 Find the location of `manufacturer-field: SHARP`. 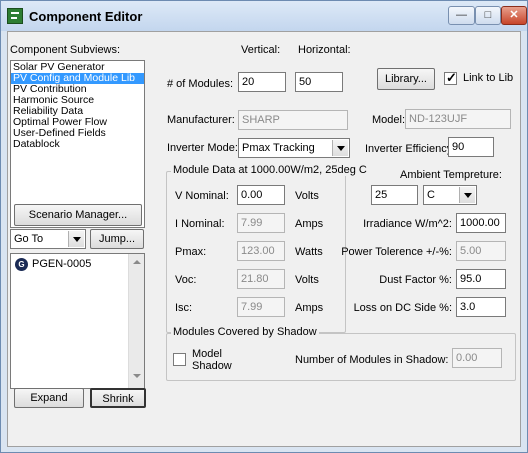

manufacturer-field: SHARP is located at coordinates (293, 120).